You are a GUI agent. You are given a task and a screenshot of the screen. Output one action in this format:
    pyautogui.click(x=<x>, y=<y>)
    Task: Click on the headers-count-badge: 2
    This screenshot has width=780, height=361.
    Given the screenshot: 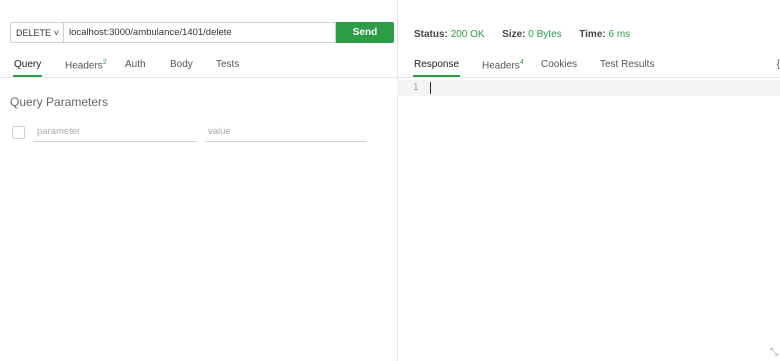 What is the action you would take?
    pyautogui.click(x=104, y=62)
    